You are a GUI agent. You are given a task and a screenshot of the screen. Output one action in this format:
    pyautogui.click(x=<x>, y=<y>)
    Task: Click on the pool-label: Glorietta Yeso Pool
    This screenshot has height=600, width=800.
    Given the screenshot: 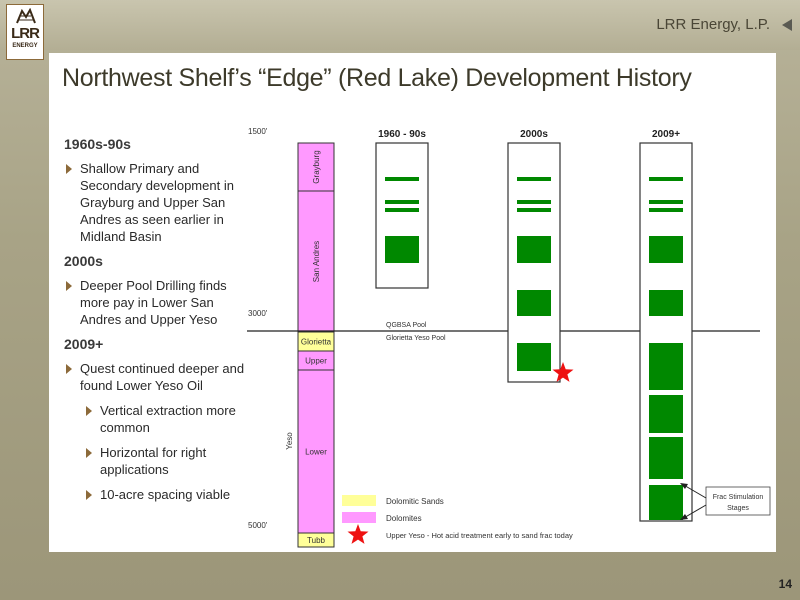 What is the action you would take?
    pyautogui.click(x=416, y=338)
    